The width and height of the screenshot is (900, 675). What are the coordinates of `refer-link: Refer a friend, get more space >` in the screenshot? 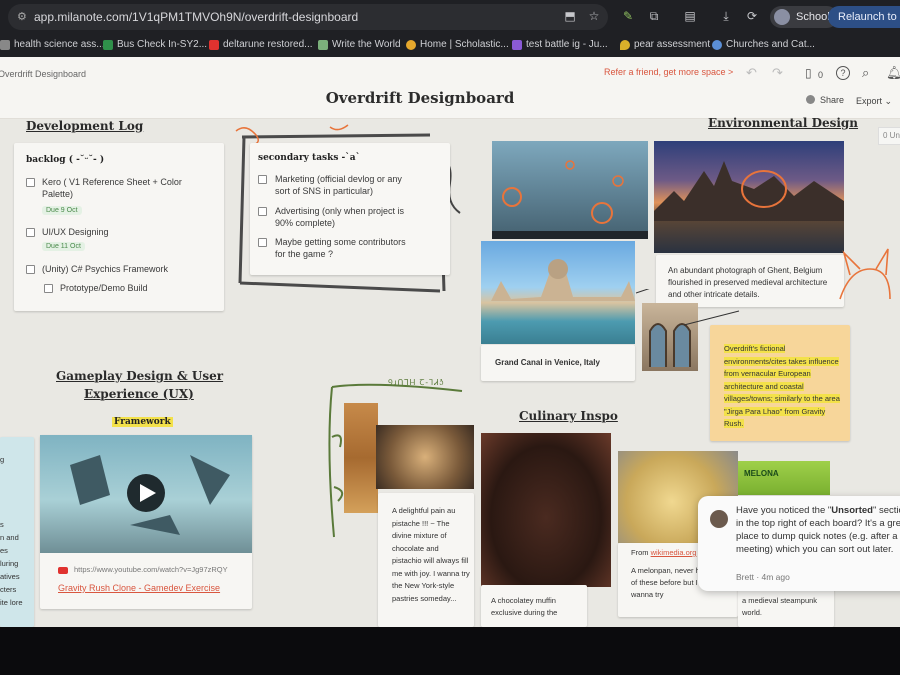 It's located at (668, 72).